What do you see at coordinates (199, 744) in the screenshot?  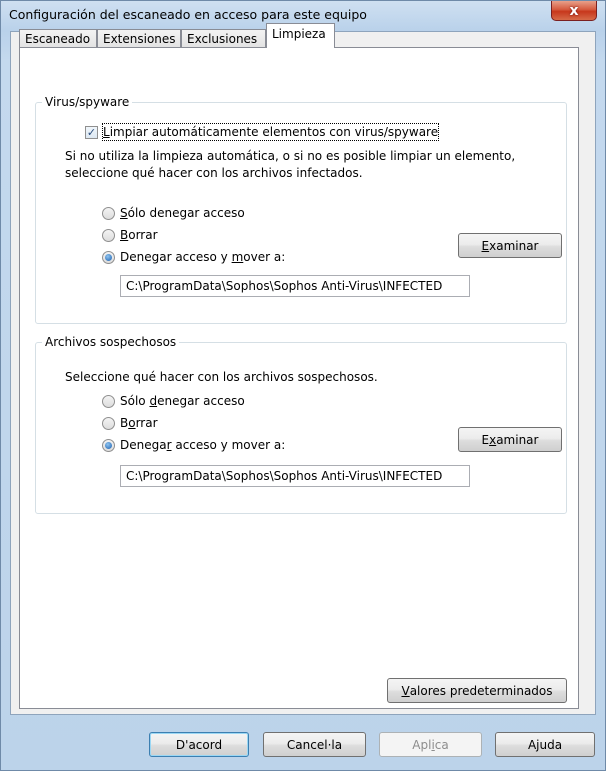 I see `ok-button: D'acord` at bounding box center [199, 744].